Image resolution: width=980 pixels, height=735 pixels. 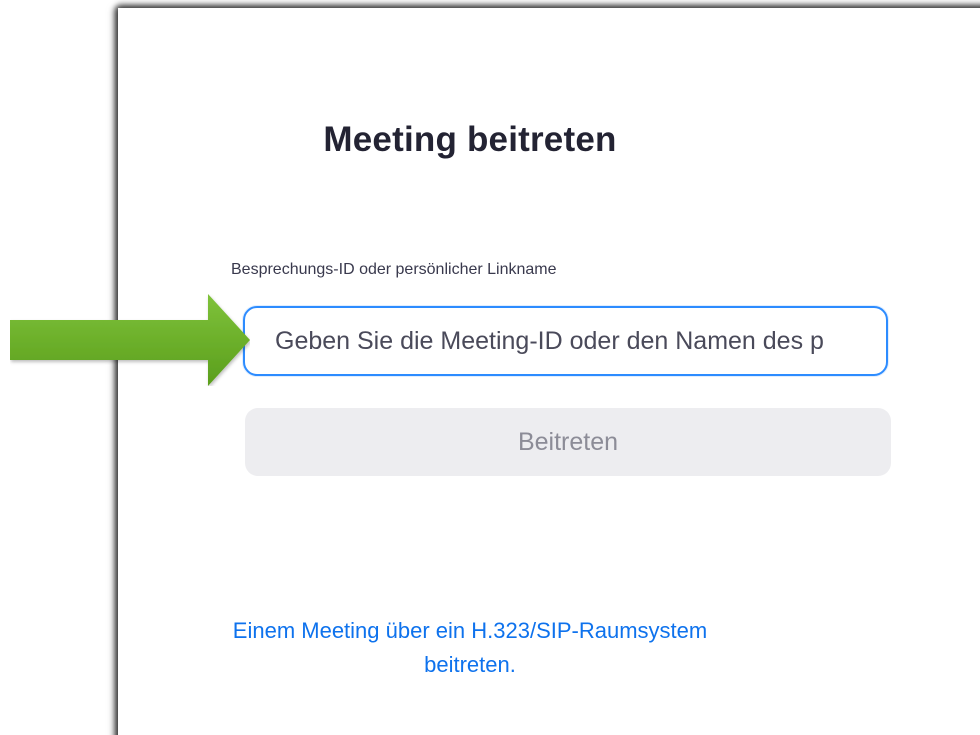 I want to click on page-title: Meeting beitreten, so click(x=470, y=139).